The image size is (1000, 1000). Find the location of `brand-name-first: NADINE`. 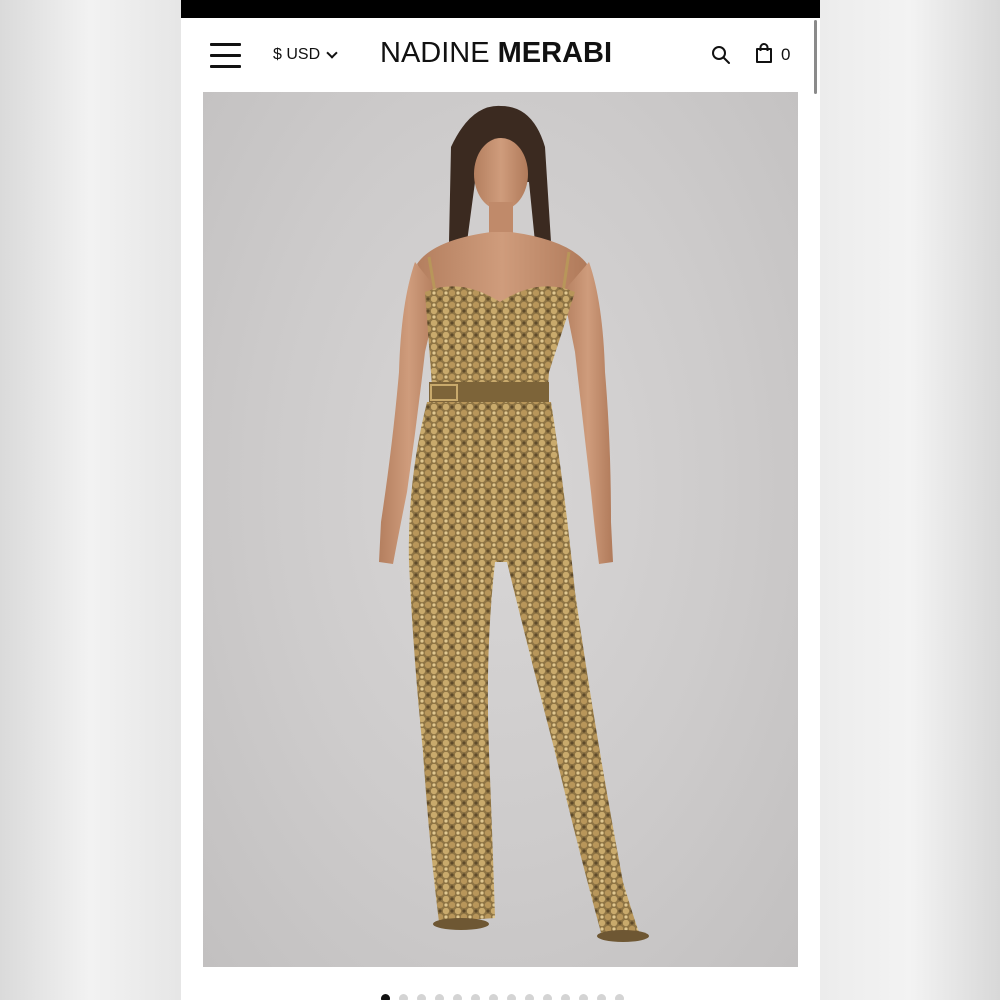

brand-name-first: NADINE is located at coordinates (439, 53).